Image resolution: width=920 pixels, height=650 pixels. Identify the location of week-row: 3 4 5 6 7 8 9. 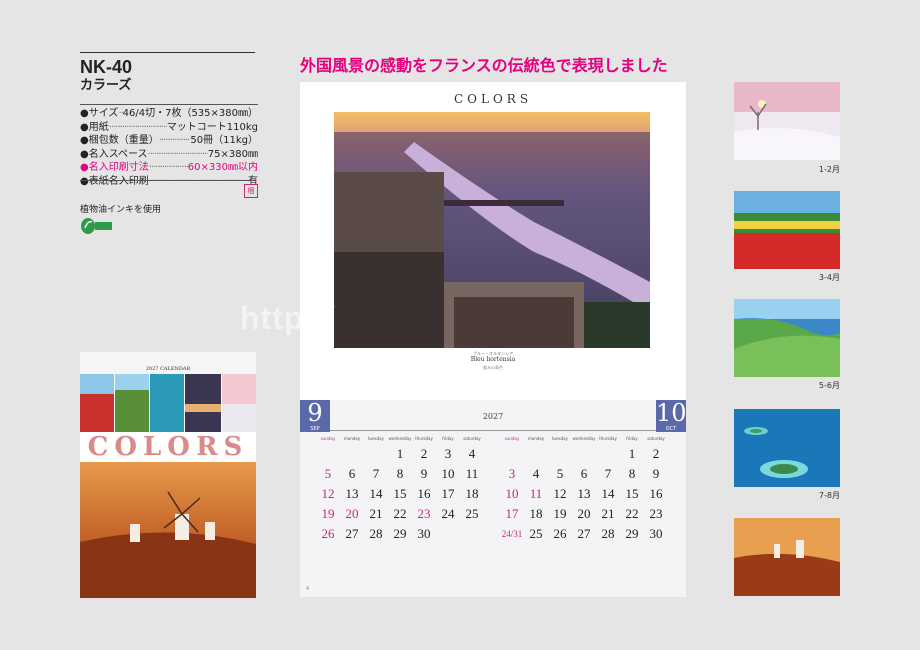
(585, 474).